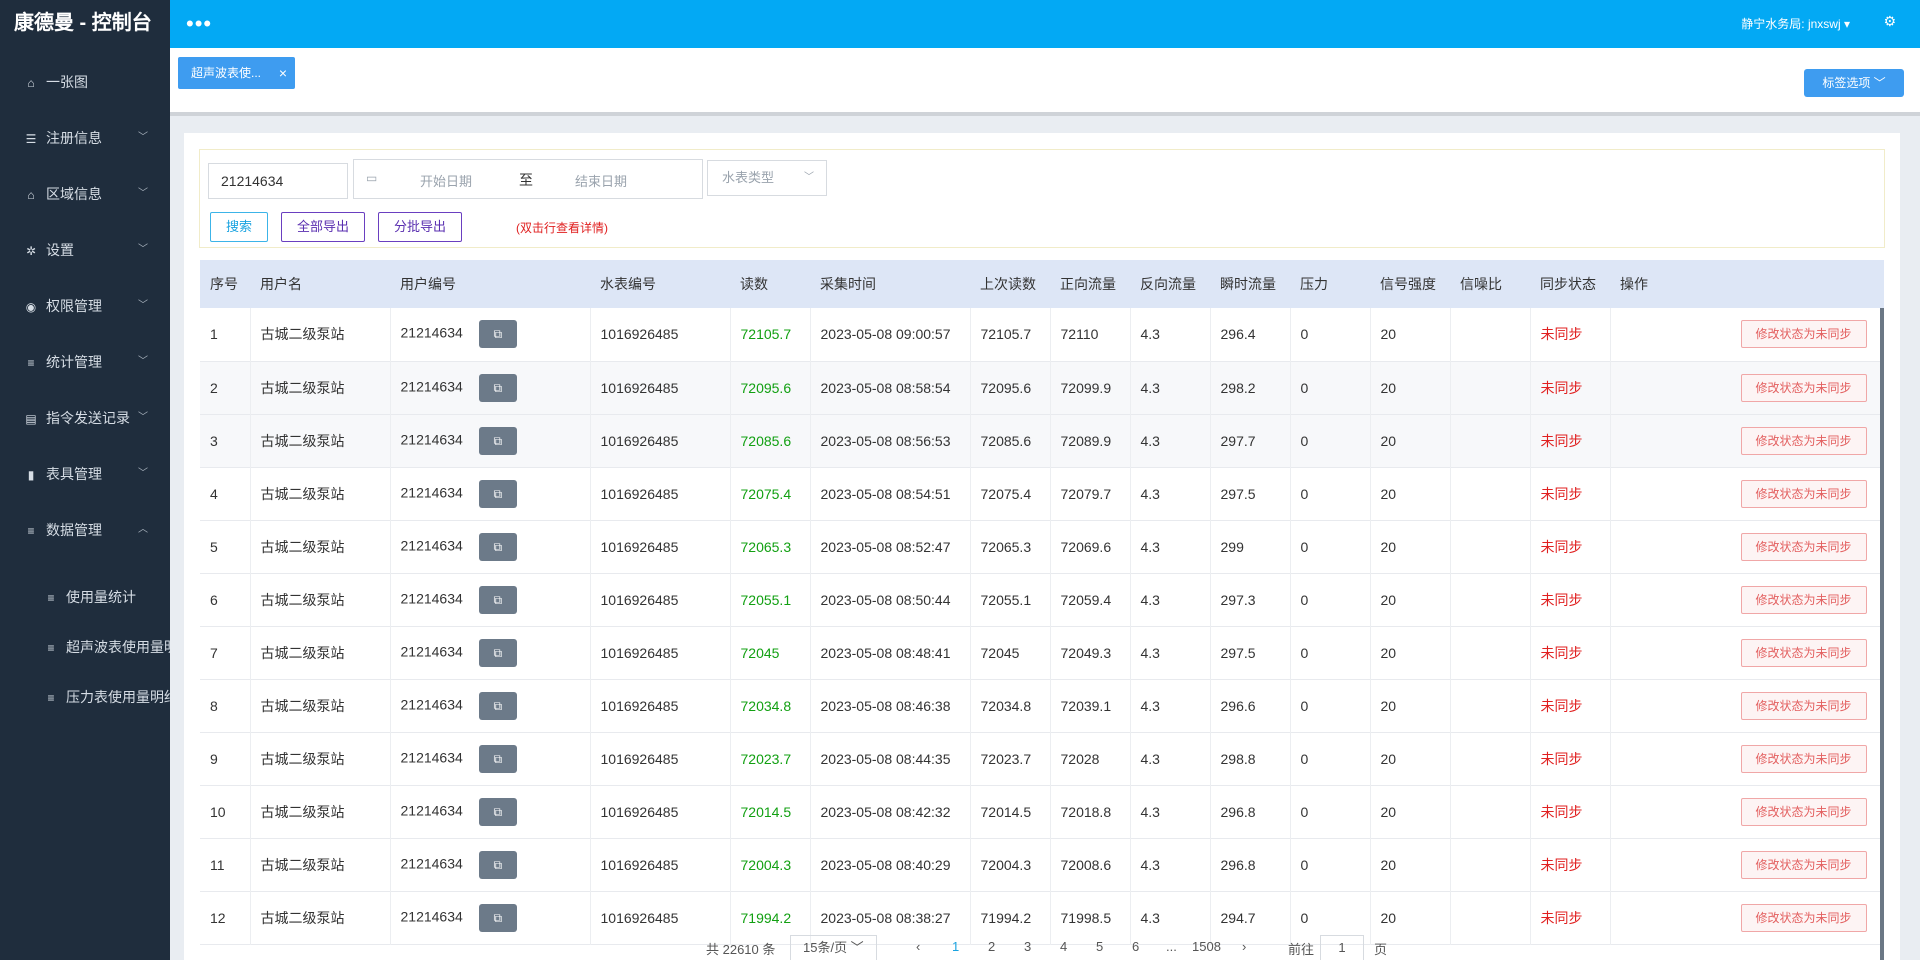  Describe the element at coordinates (1342, 947) in the screenshot. I see `jump-page-input: 1` at that location.